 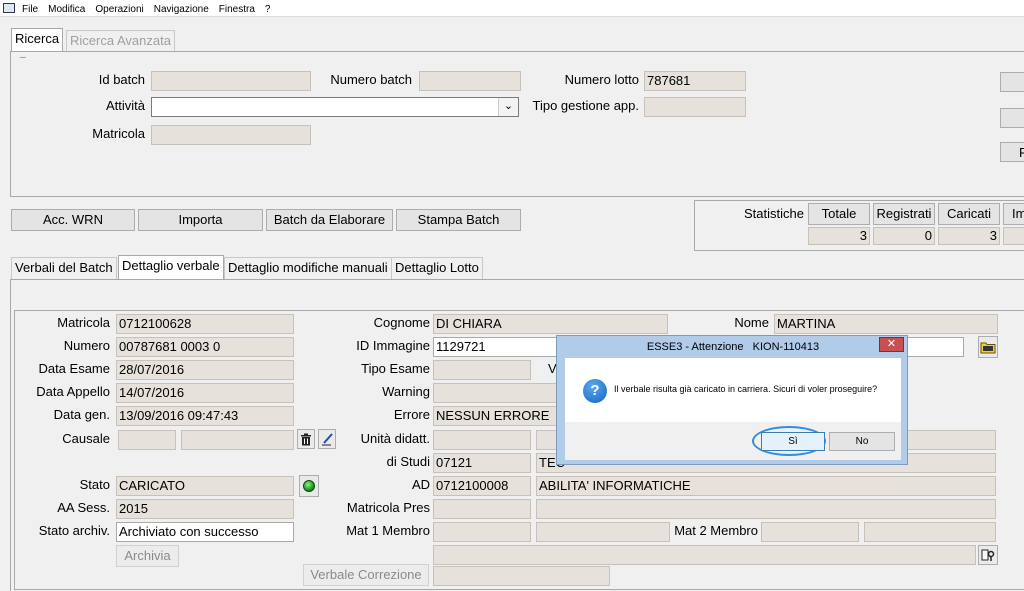 What do you see at coordinates (437, 268) in the screenshot?
I see `tab-dettaglio-lotto: Dettaglio Lotto` at bounding box center [437, 268].